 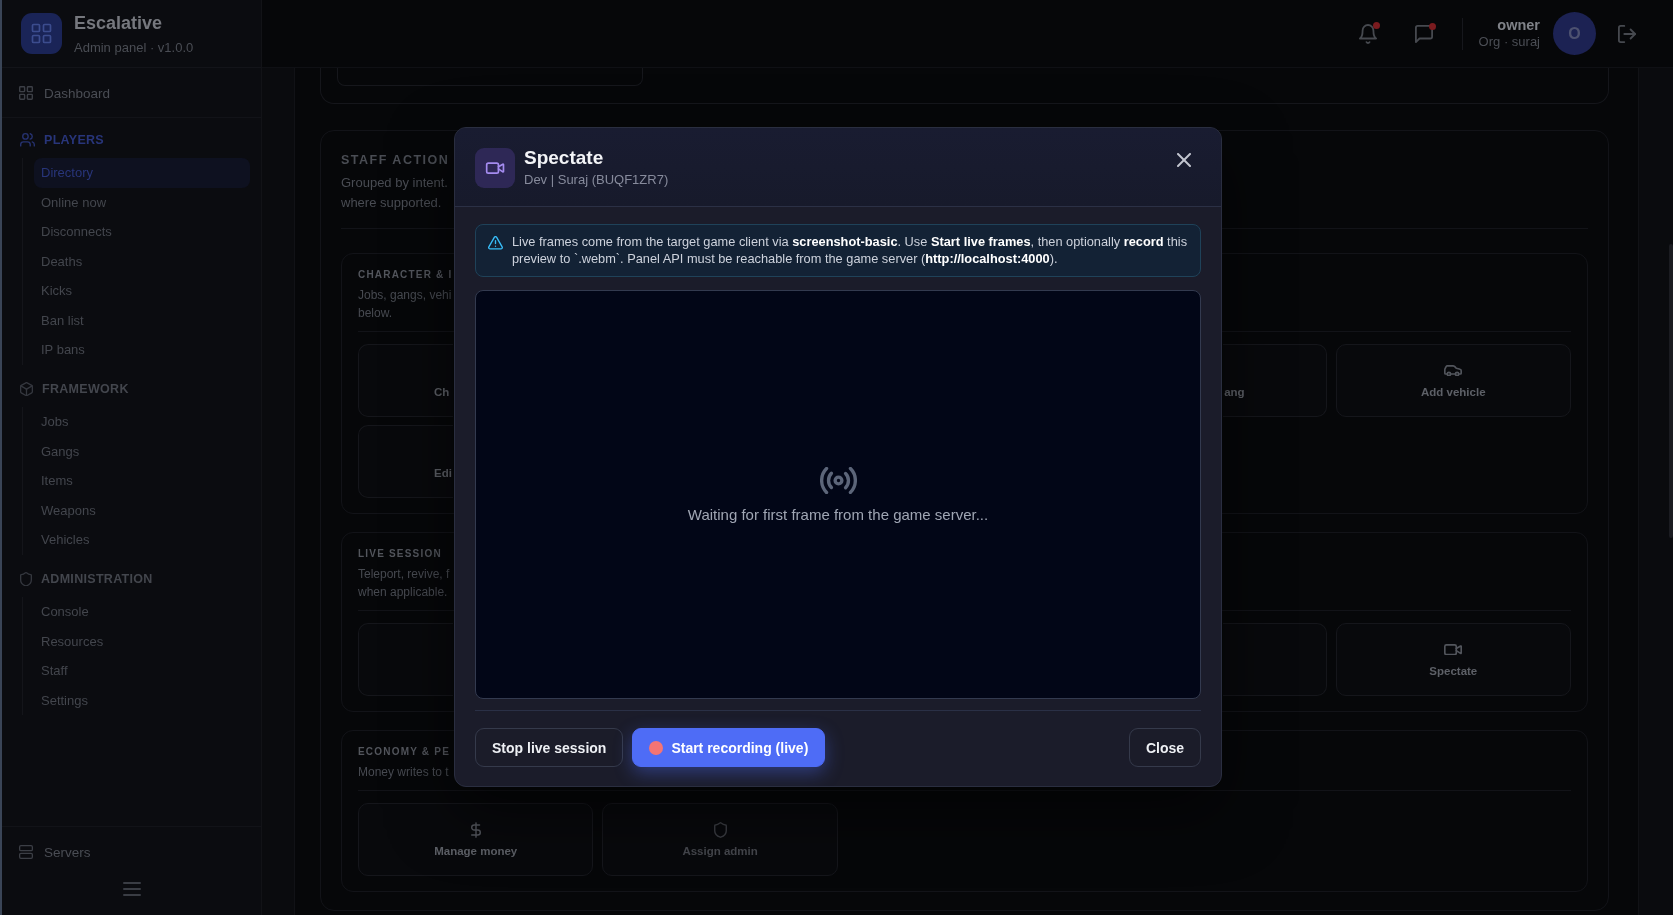 I want to click on nav-item: Console, so click(x=142, y=612).